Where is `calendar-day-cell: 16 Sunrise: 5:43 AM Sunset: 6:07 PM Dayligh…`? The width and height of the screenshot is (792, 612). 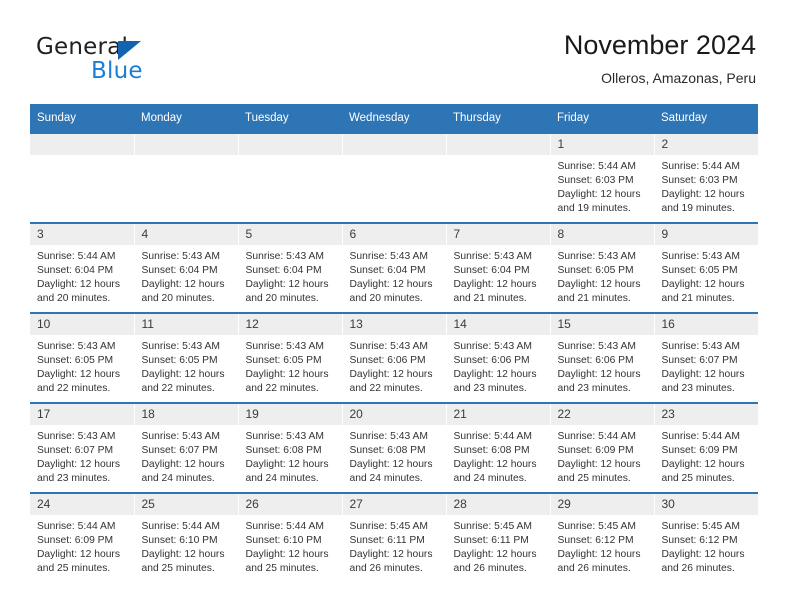
calendar-day-cell: 16 Sunrise: 5:43 AM Sunset: 6:07 PM Dayligh… is located at coordinates (706, 357).